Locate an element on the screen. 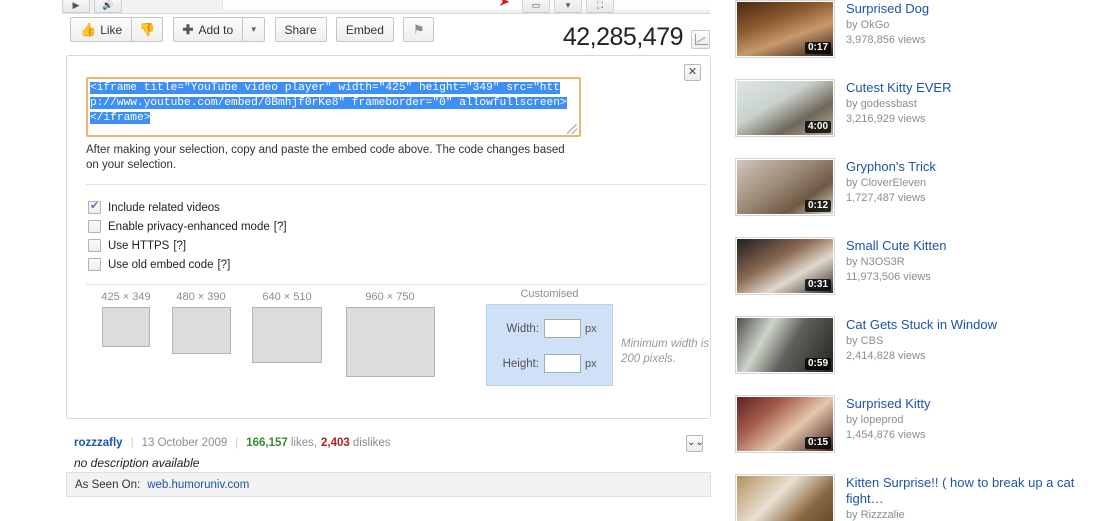  custom-height-row: Height: px is located at coordinates (553, 363).